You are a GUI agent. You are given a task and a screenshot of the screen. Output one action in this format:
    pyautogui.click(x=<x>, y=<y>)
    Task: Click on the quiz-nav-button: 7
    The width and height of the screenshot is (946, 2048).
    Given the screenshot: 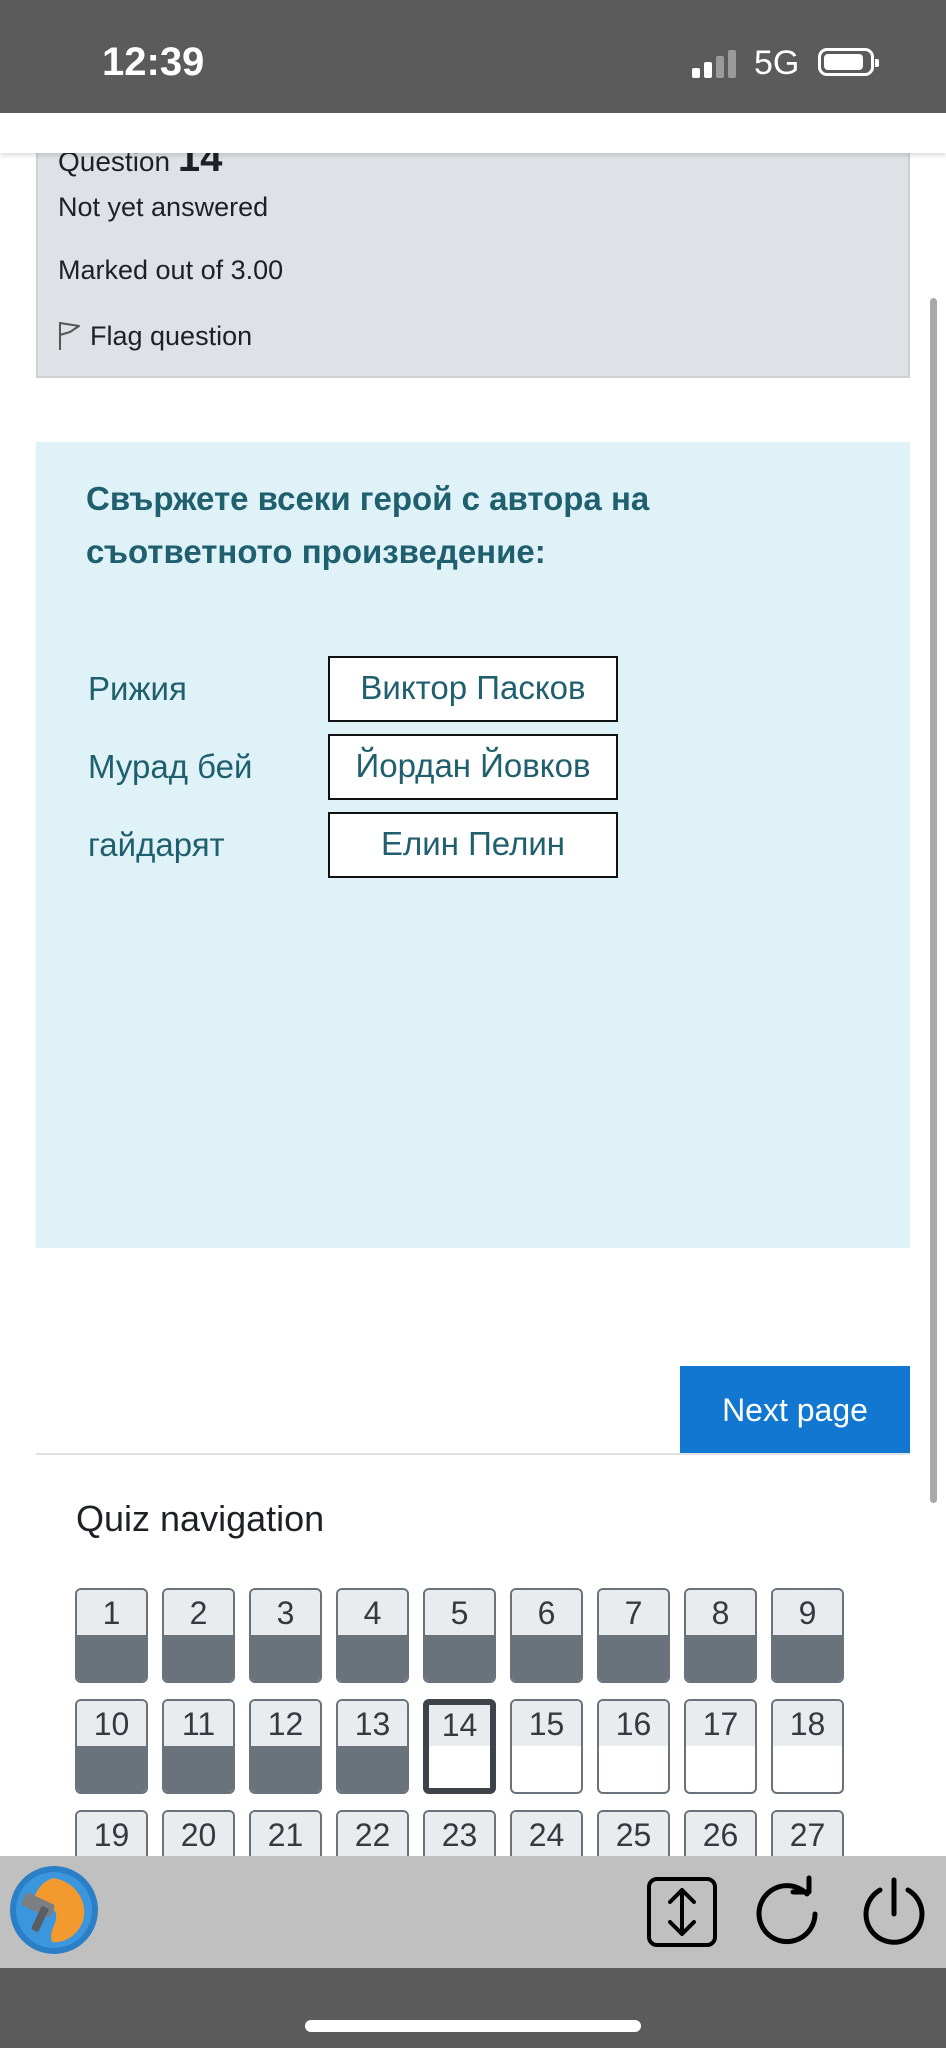 What is the action you would take?
    pyautogui.click(x=633, y=1635)
    